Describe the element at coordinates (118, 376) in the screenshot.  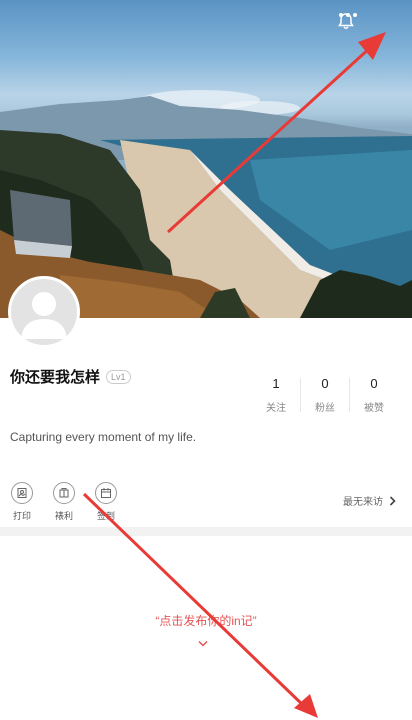
I see `level-badge: Lv1` at that location.